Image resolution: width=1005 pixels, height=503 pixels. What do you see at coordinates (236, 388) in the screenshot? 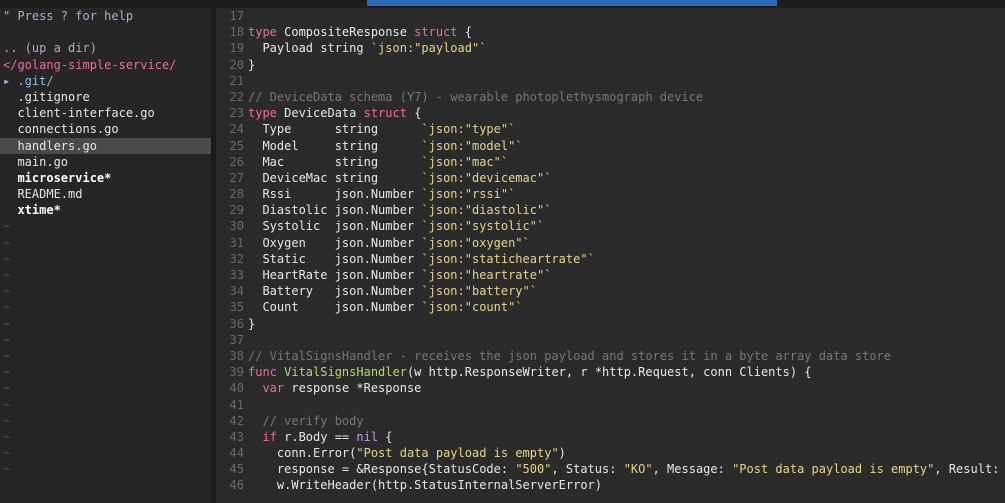
I see `line-number: 40` at bounding box center [236, 388].